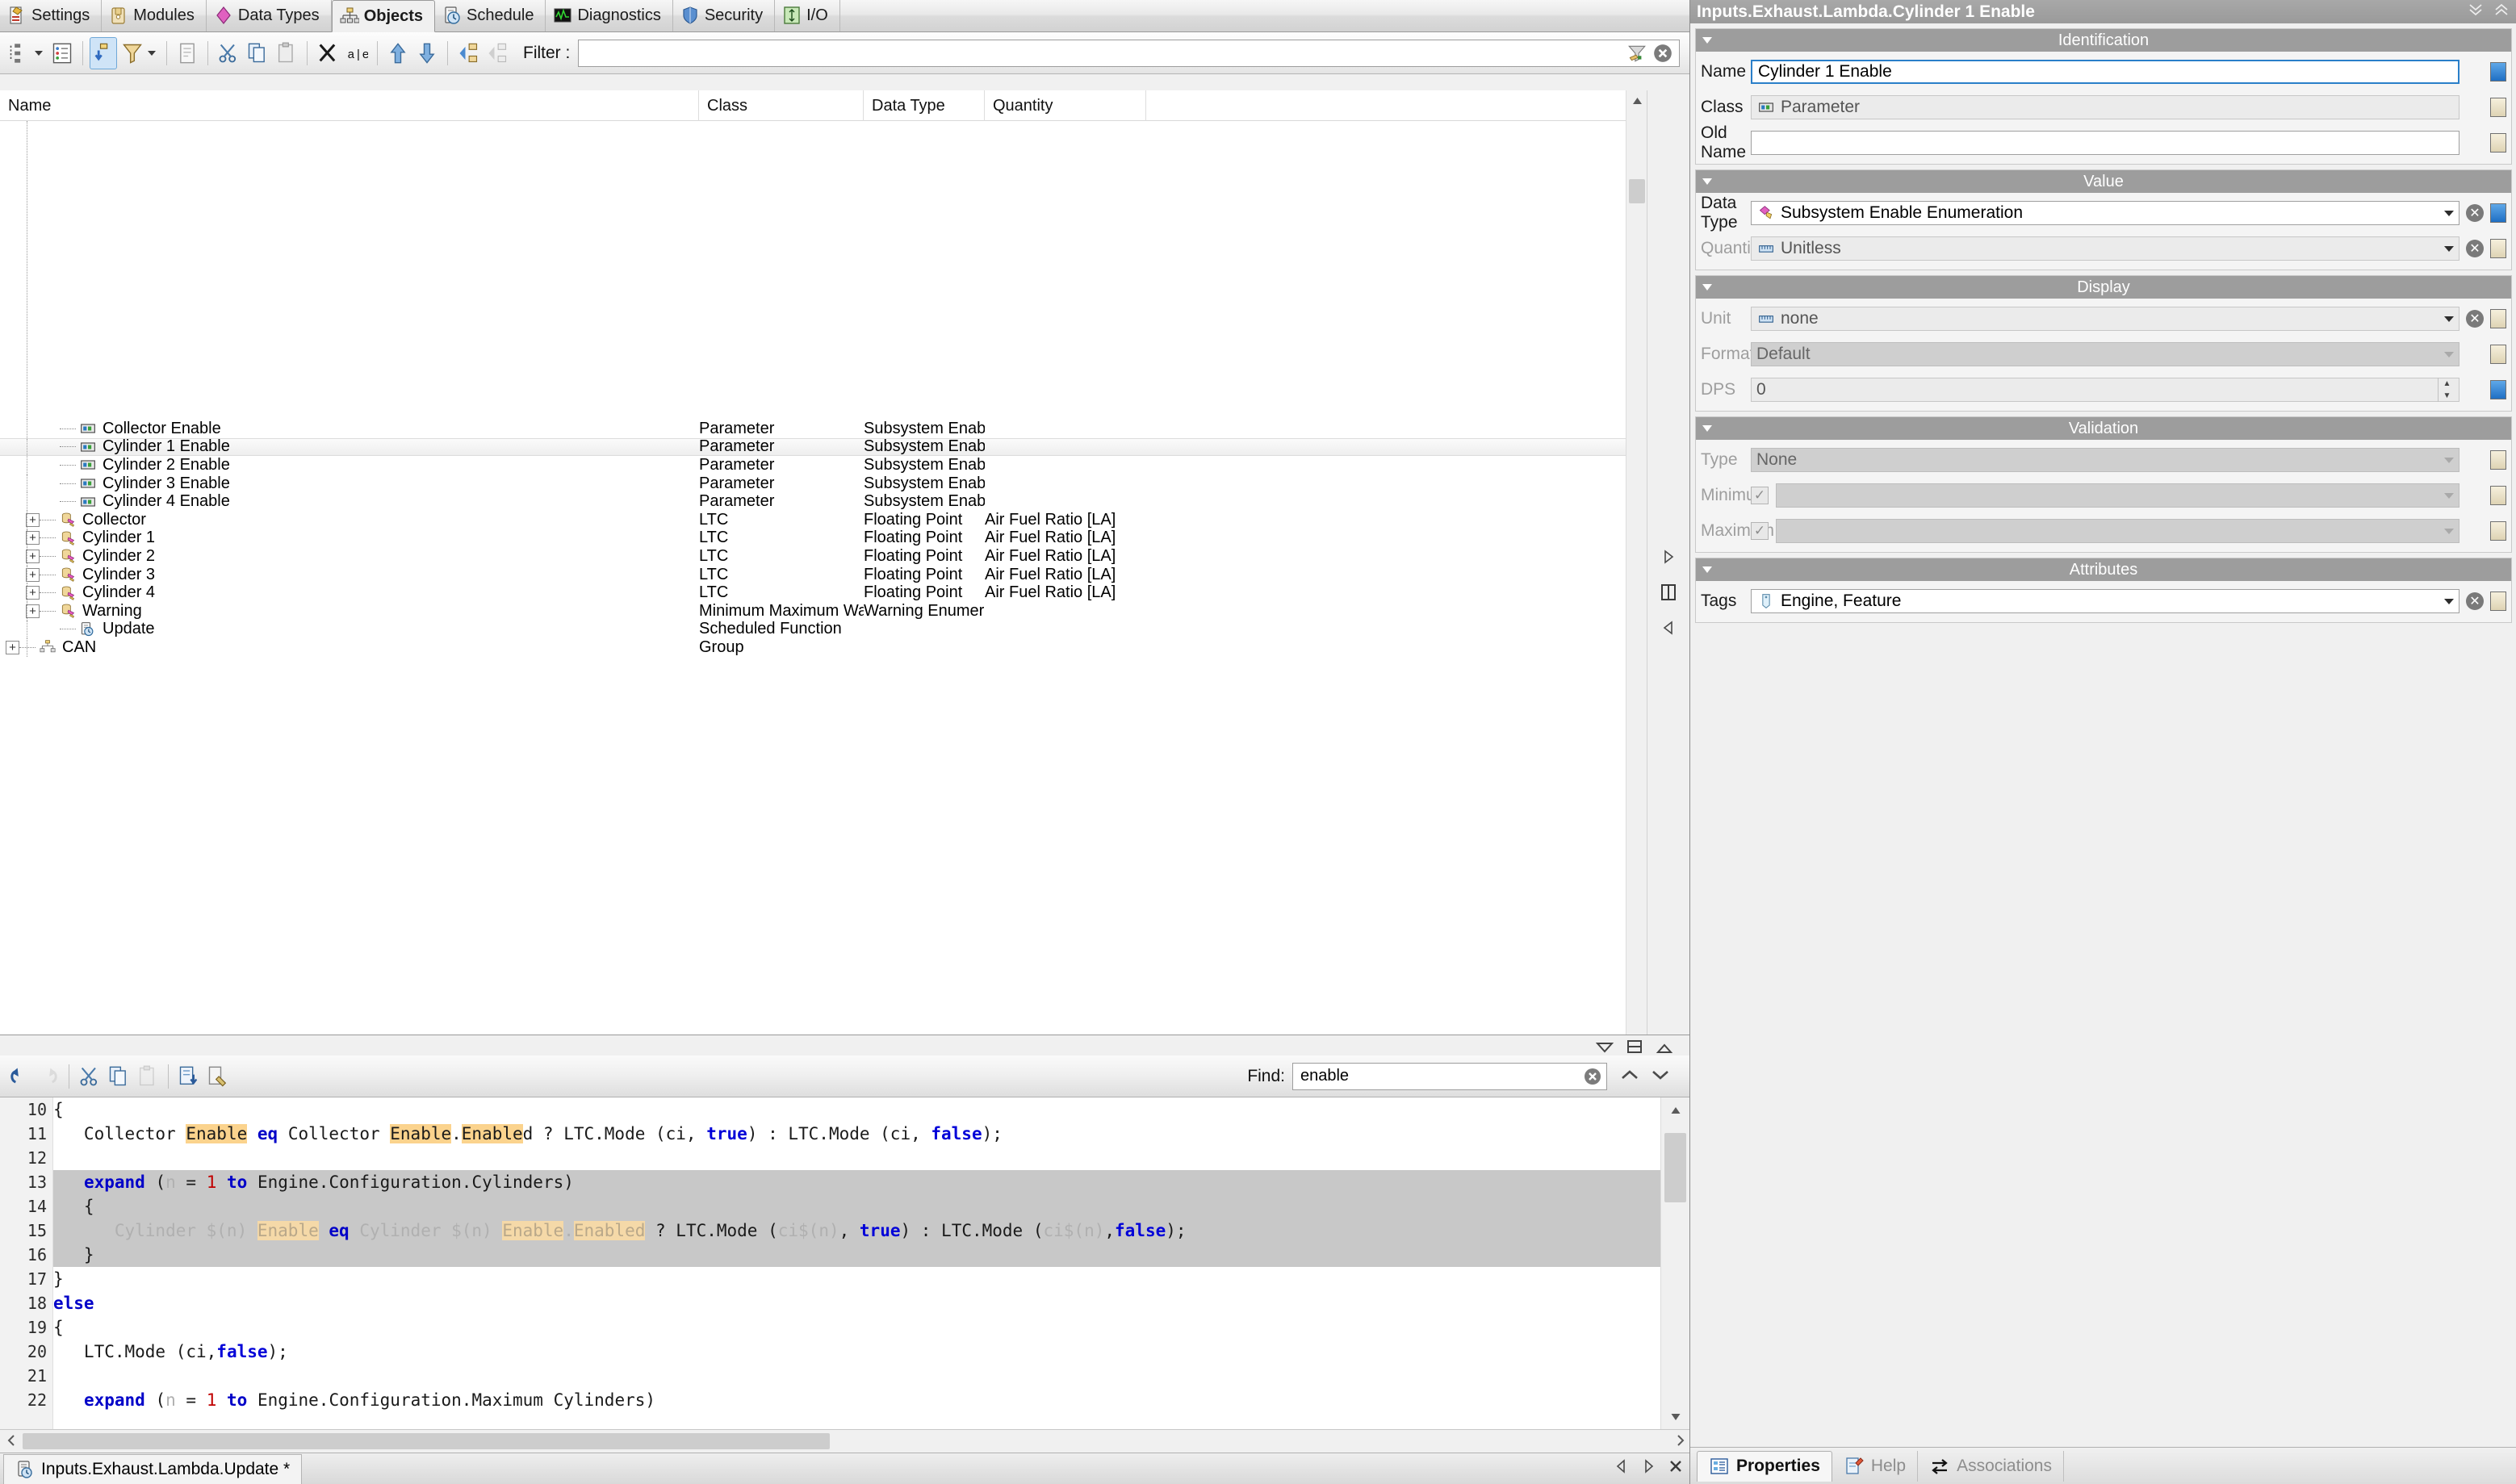  Describe the element at coordinates (350, 105) in the screenshot. I see `column-header-name: Name` at that location.